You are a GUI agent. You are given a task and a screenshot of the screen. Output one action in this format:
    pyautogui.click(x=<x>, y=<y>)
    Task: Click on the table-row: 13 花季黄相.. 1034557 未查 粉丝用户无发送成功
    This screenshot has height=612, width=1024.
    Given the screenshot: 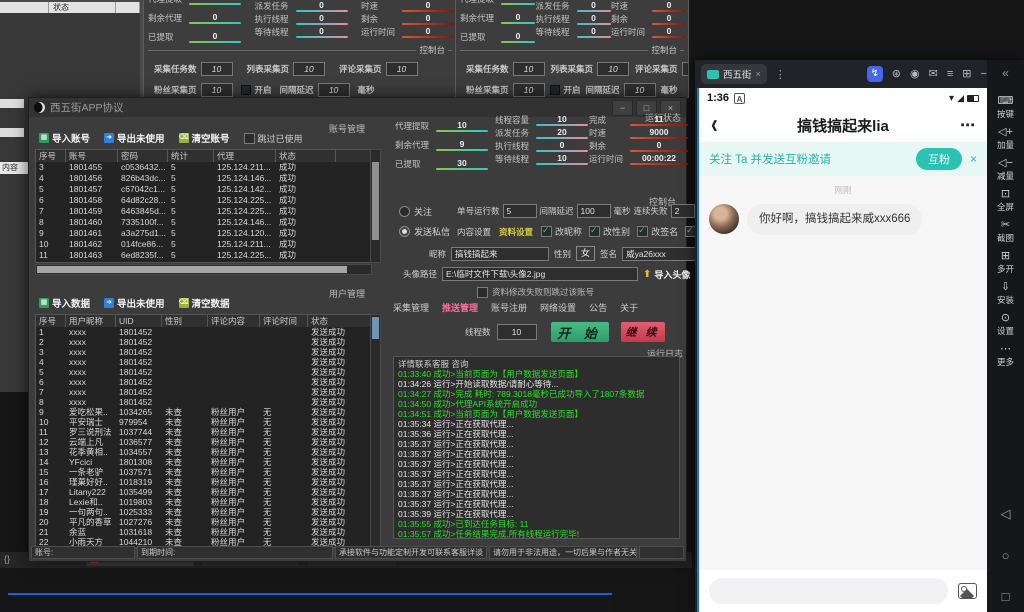 What is the action you would take?
    pyautogui.click(x=203, y=452)
    